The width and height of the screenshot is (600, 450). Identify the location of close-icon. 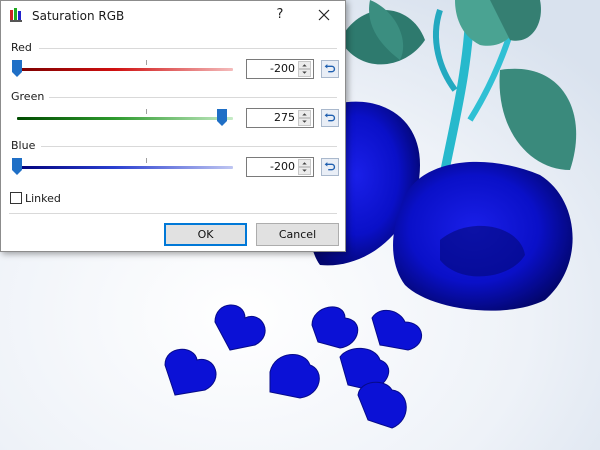
(324, 15).